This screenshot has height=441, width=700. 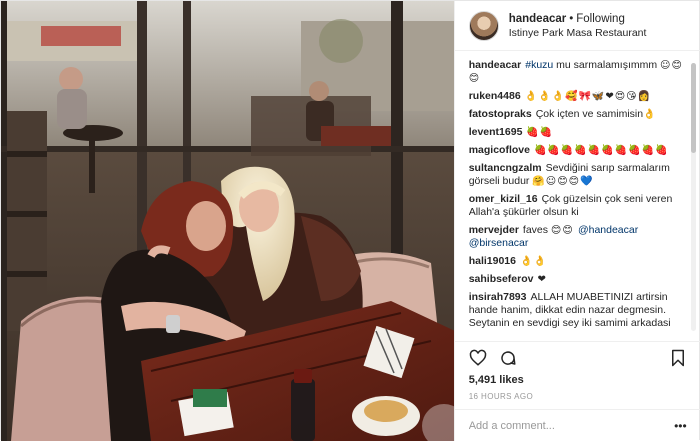 I want to click on scrollbar-thumb, so click(x=693, y=108).